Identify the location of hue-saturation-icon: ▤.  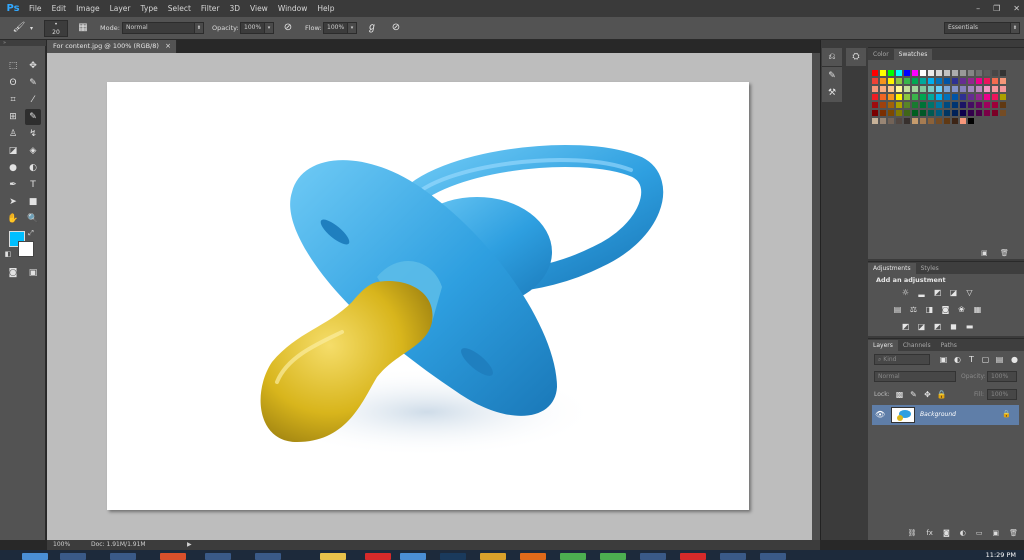
(897, 309).